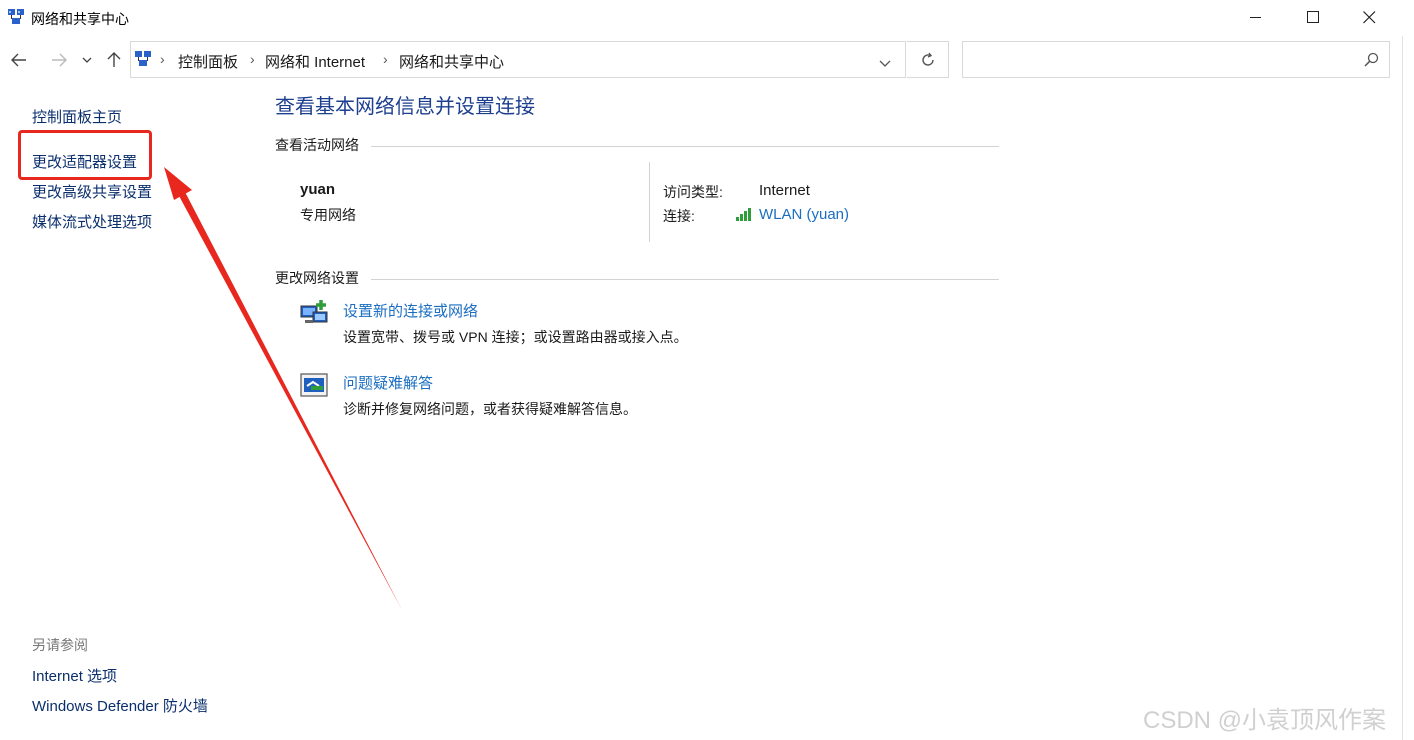  I want to click on watermark: CSDN @小袁顶风作案, so click(1265, 720).